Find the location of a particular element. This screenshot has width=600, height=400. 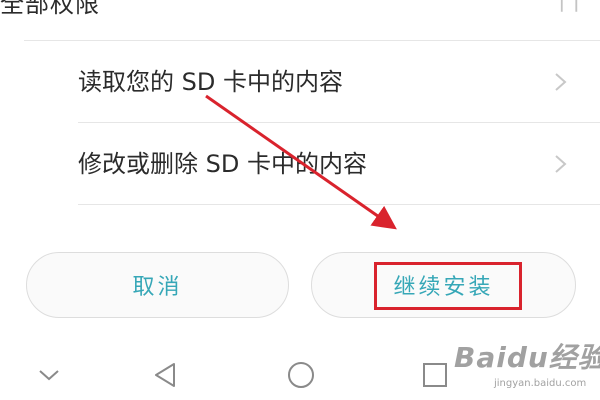

watermark: Baidu经验 jingyan.baidu.com is located at coordinates (527, 364).